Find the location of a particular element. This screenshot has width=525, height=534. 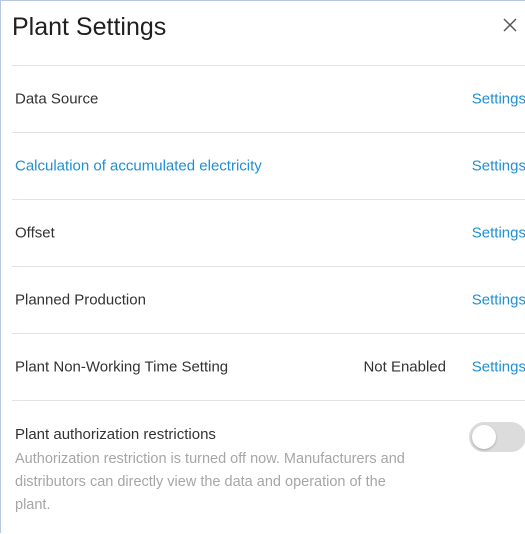

close-button is located at coordinates (510, 25).